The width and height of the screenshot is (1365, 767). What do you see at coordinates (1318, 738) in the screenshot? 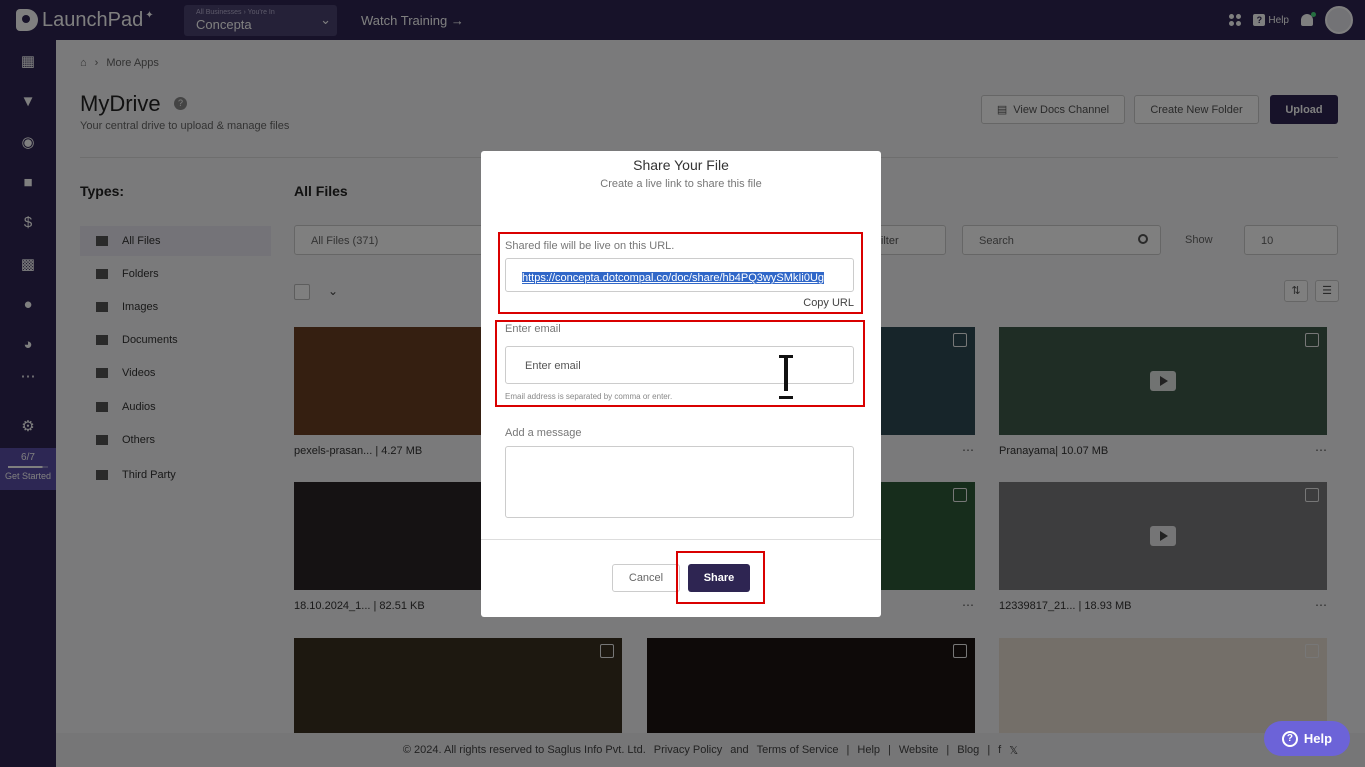
I see `help-float-label: Help` at bounding box center [1318, 738].